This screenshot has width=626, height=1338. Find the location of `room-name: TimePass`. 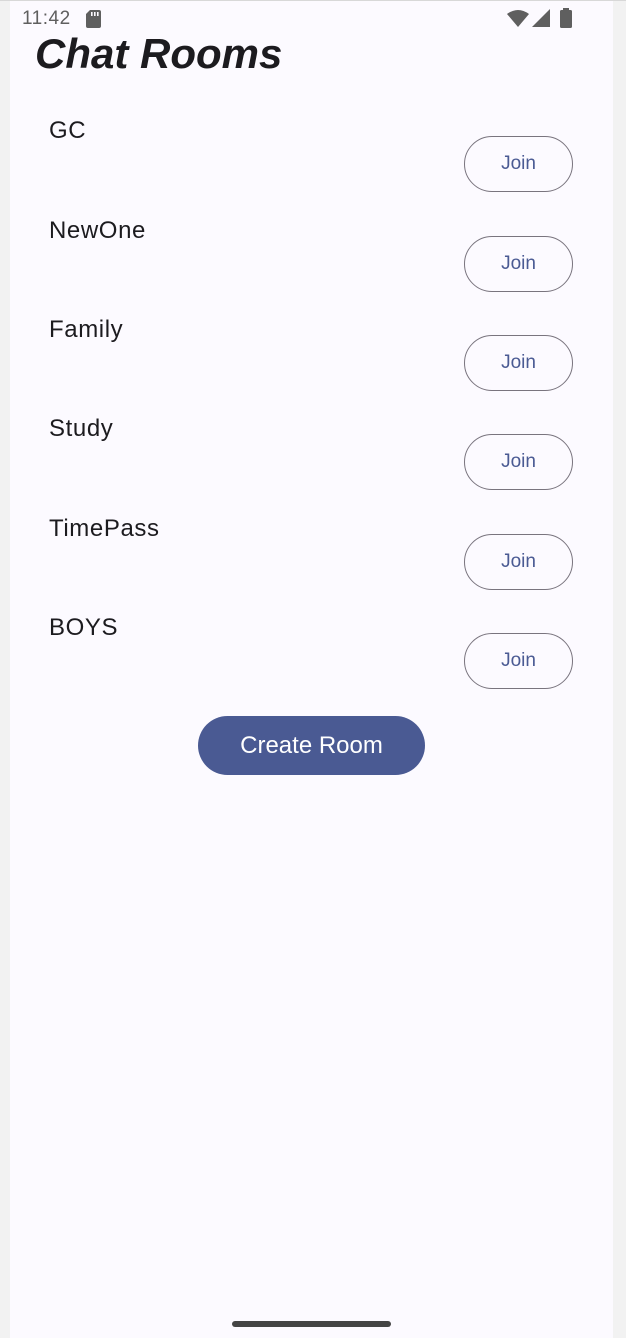

room-name: TimePass is located at coordinates (104, 528).